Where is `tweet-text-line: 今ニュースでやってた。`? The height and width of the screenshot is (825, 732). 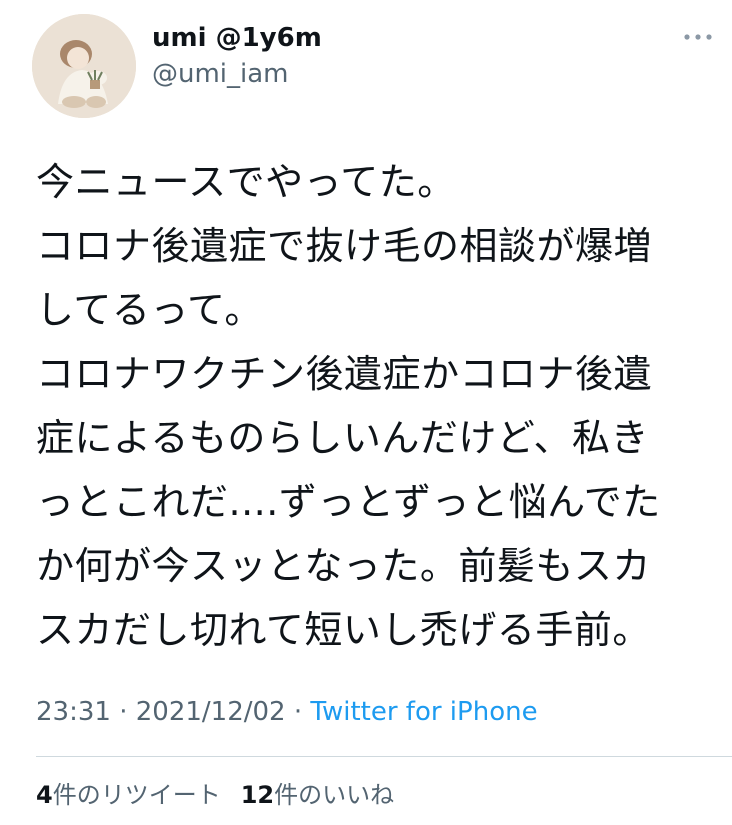
tweet-text-line: 今ニュースでやってた。 is located at coordinates (246, 182).